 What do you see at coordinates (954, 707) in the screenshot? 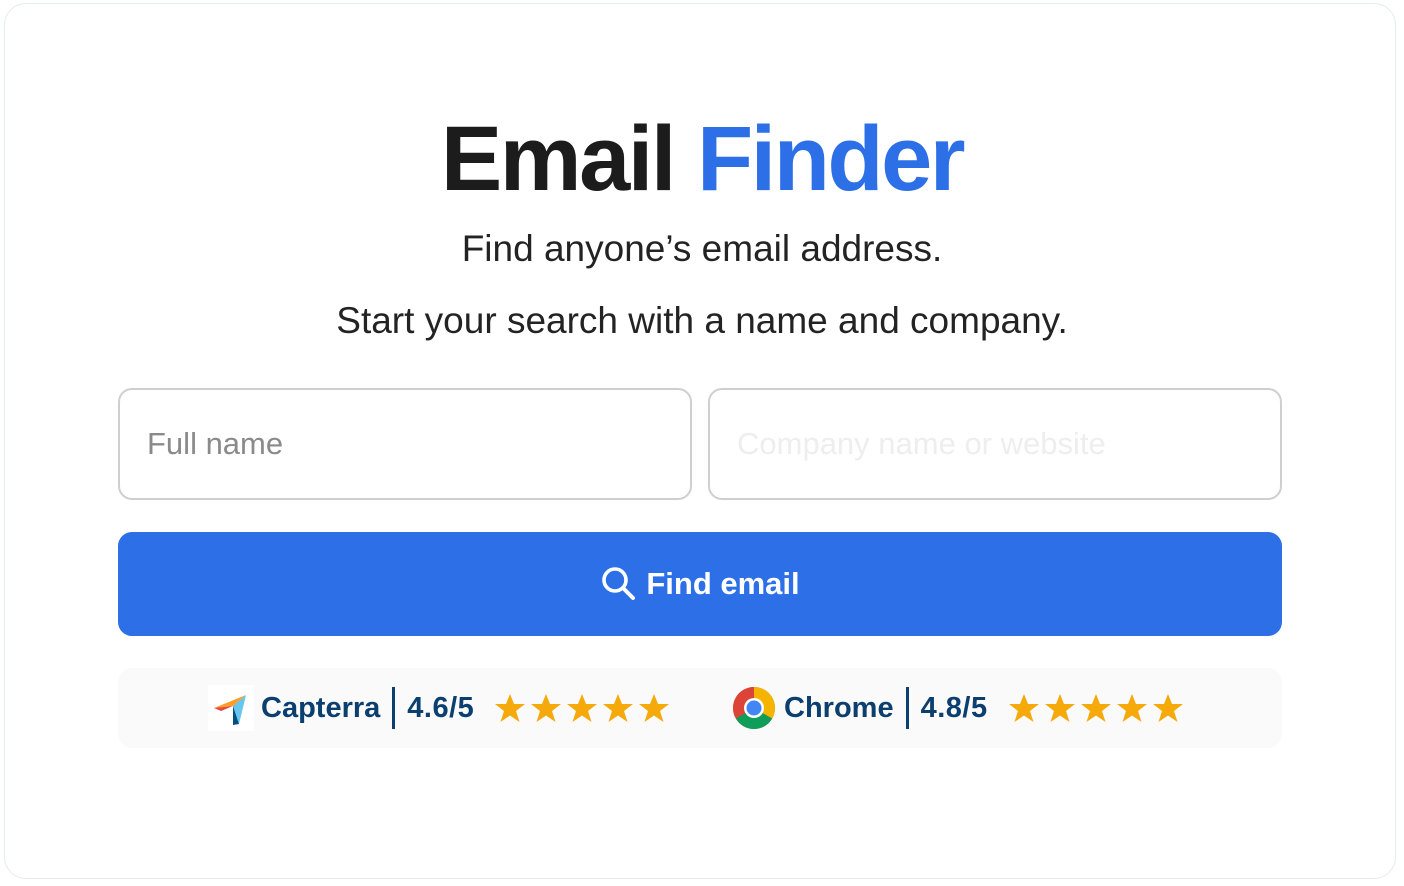
I see `chrome-score: 4.8/5` at bounding box center [954, 707].